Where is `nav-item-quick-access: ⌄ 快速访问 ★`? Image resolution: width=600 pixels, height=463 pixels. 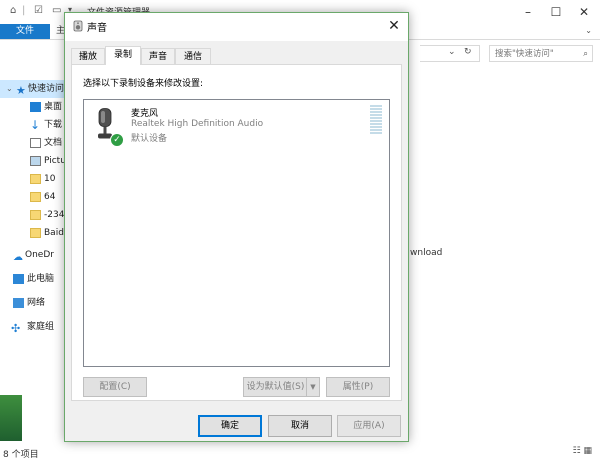
nav-item-quick-access: ⌄ 快速访问 ★ is located at coordinates (33, 89).